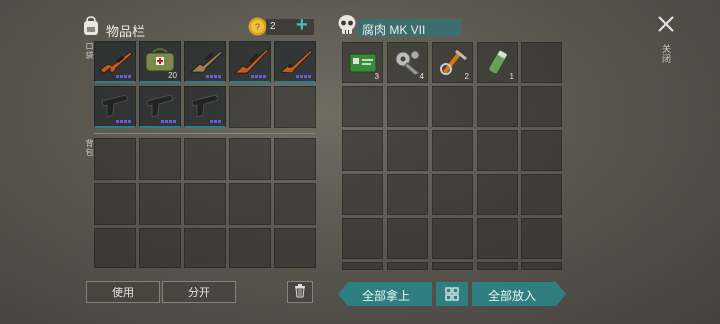 Image resolution: width=720 pixels, height=324 pixels. I want to click on close-icon, so click(666, 24).